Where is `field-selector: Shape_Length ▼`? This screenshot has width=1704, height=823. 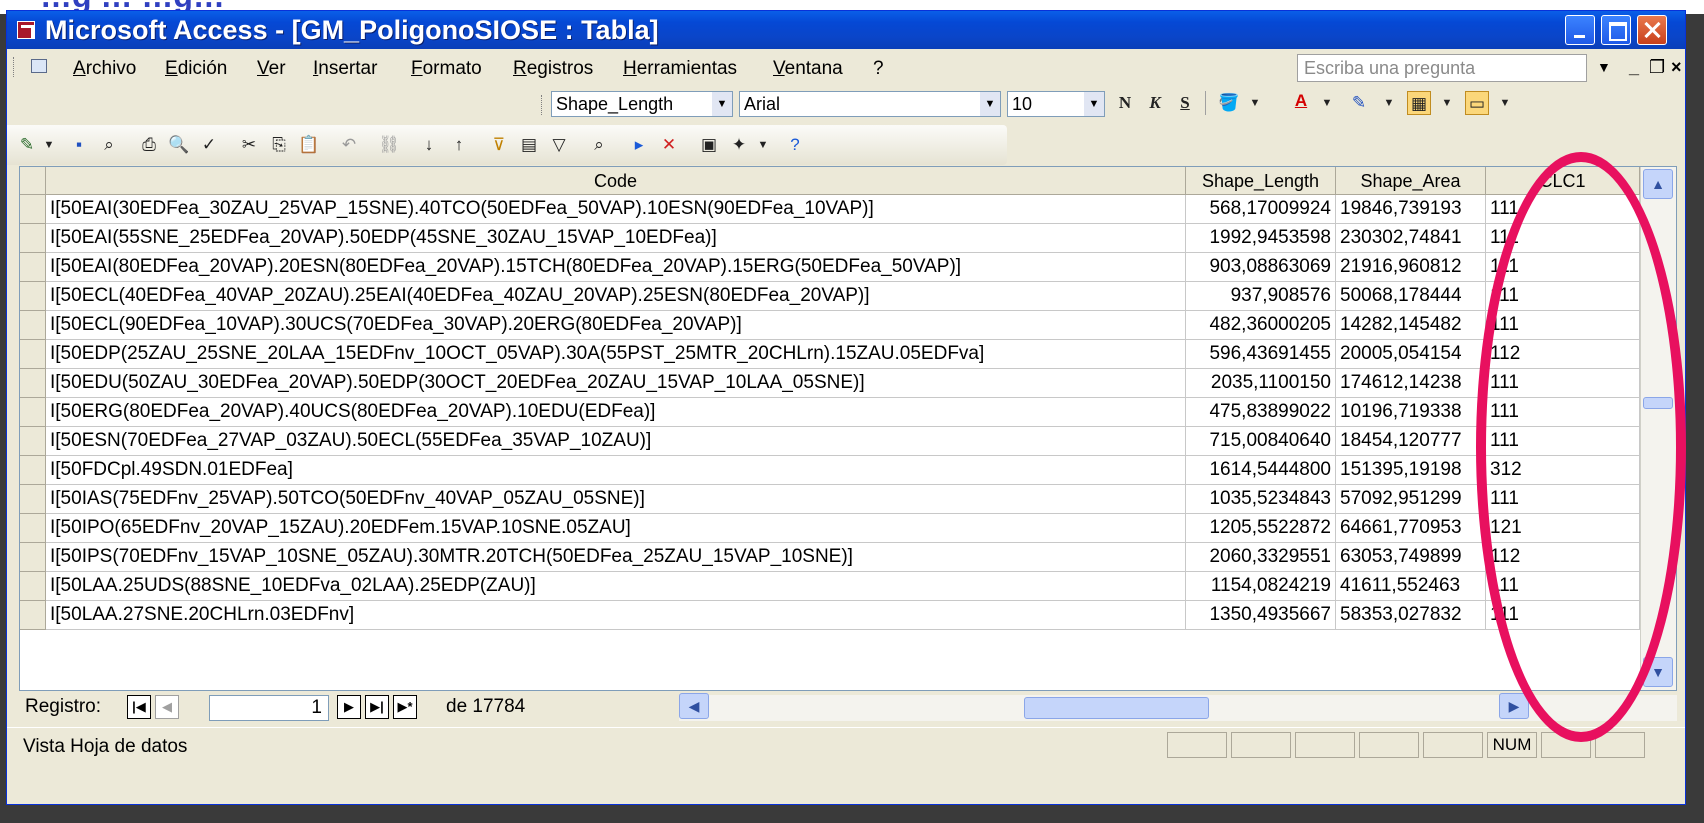 field-selector: Shape_Length ▼ is located at coordinates (642, 104).